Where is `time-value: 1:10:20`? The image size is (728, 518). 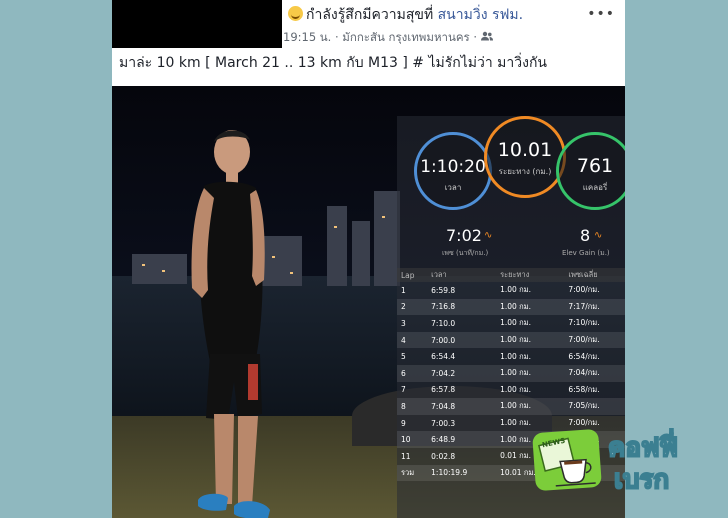 time-value: 1:10:20 is located at coordinates (453, 167).